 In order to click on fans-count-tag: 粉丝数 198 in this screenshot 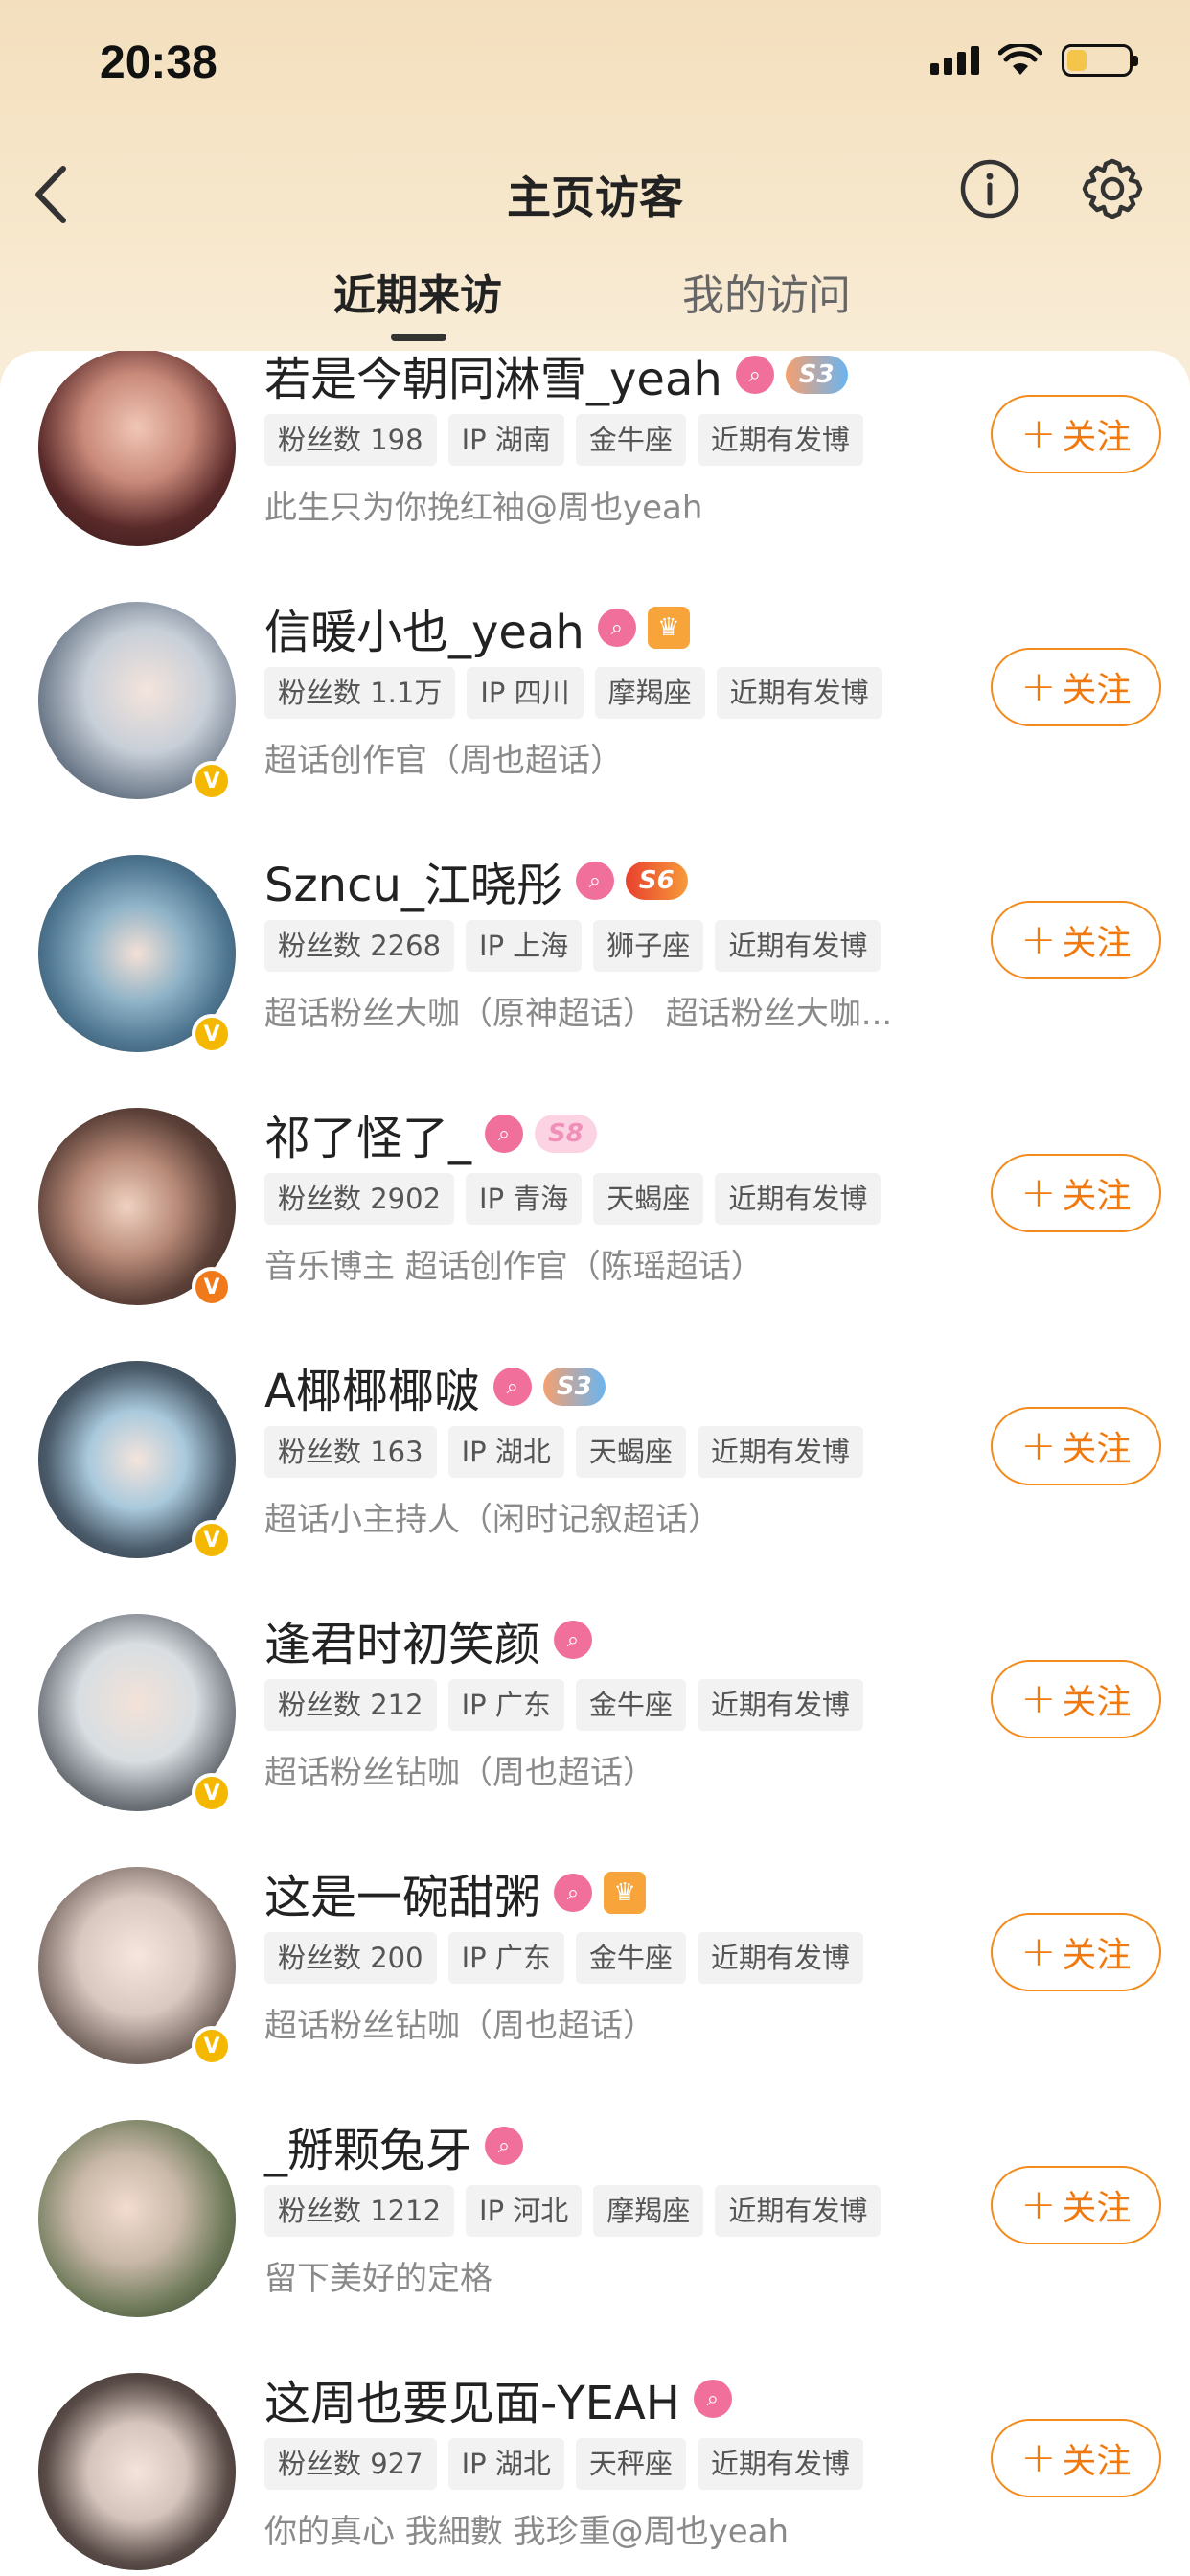, I will do `click(350, 440)`.